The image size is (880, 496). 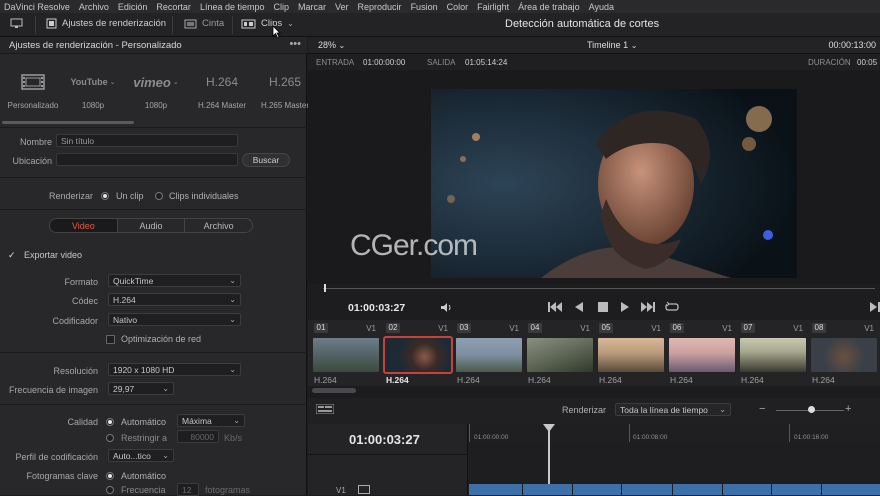 What do you see at coordinates (174, 319) in the screenshot?
I see `encoder-dropdown: Nativo ⌄` at bounding box center [174, 319].